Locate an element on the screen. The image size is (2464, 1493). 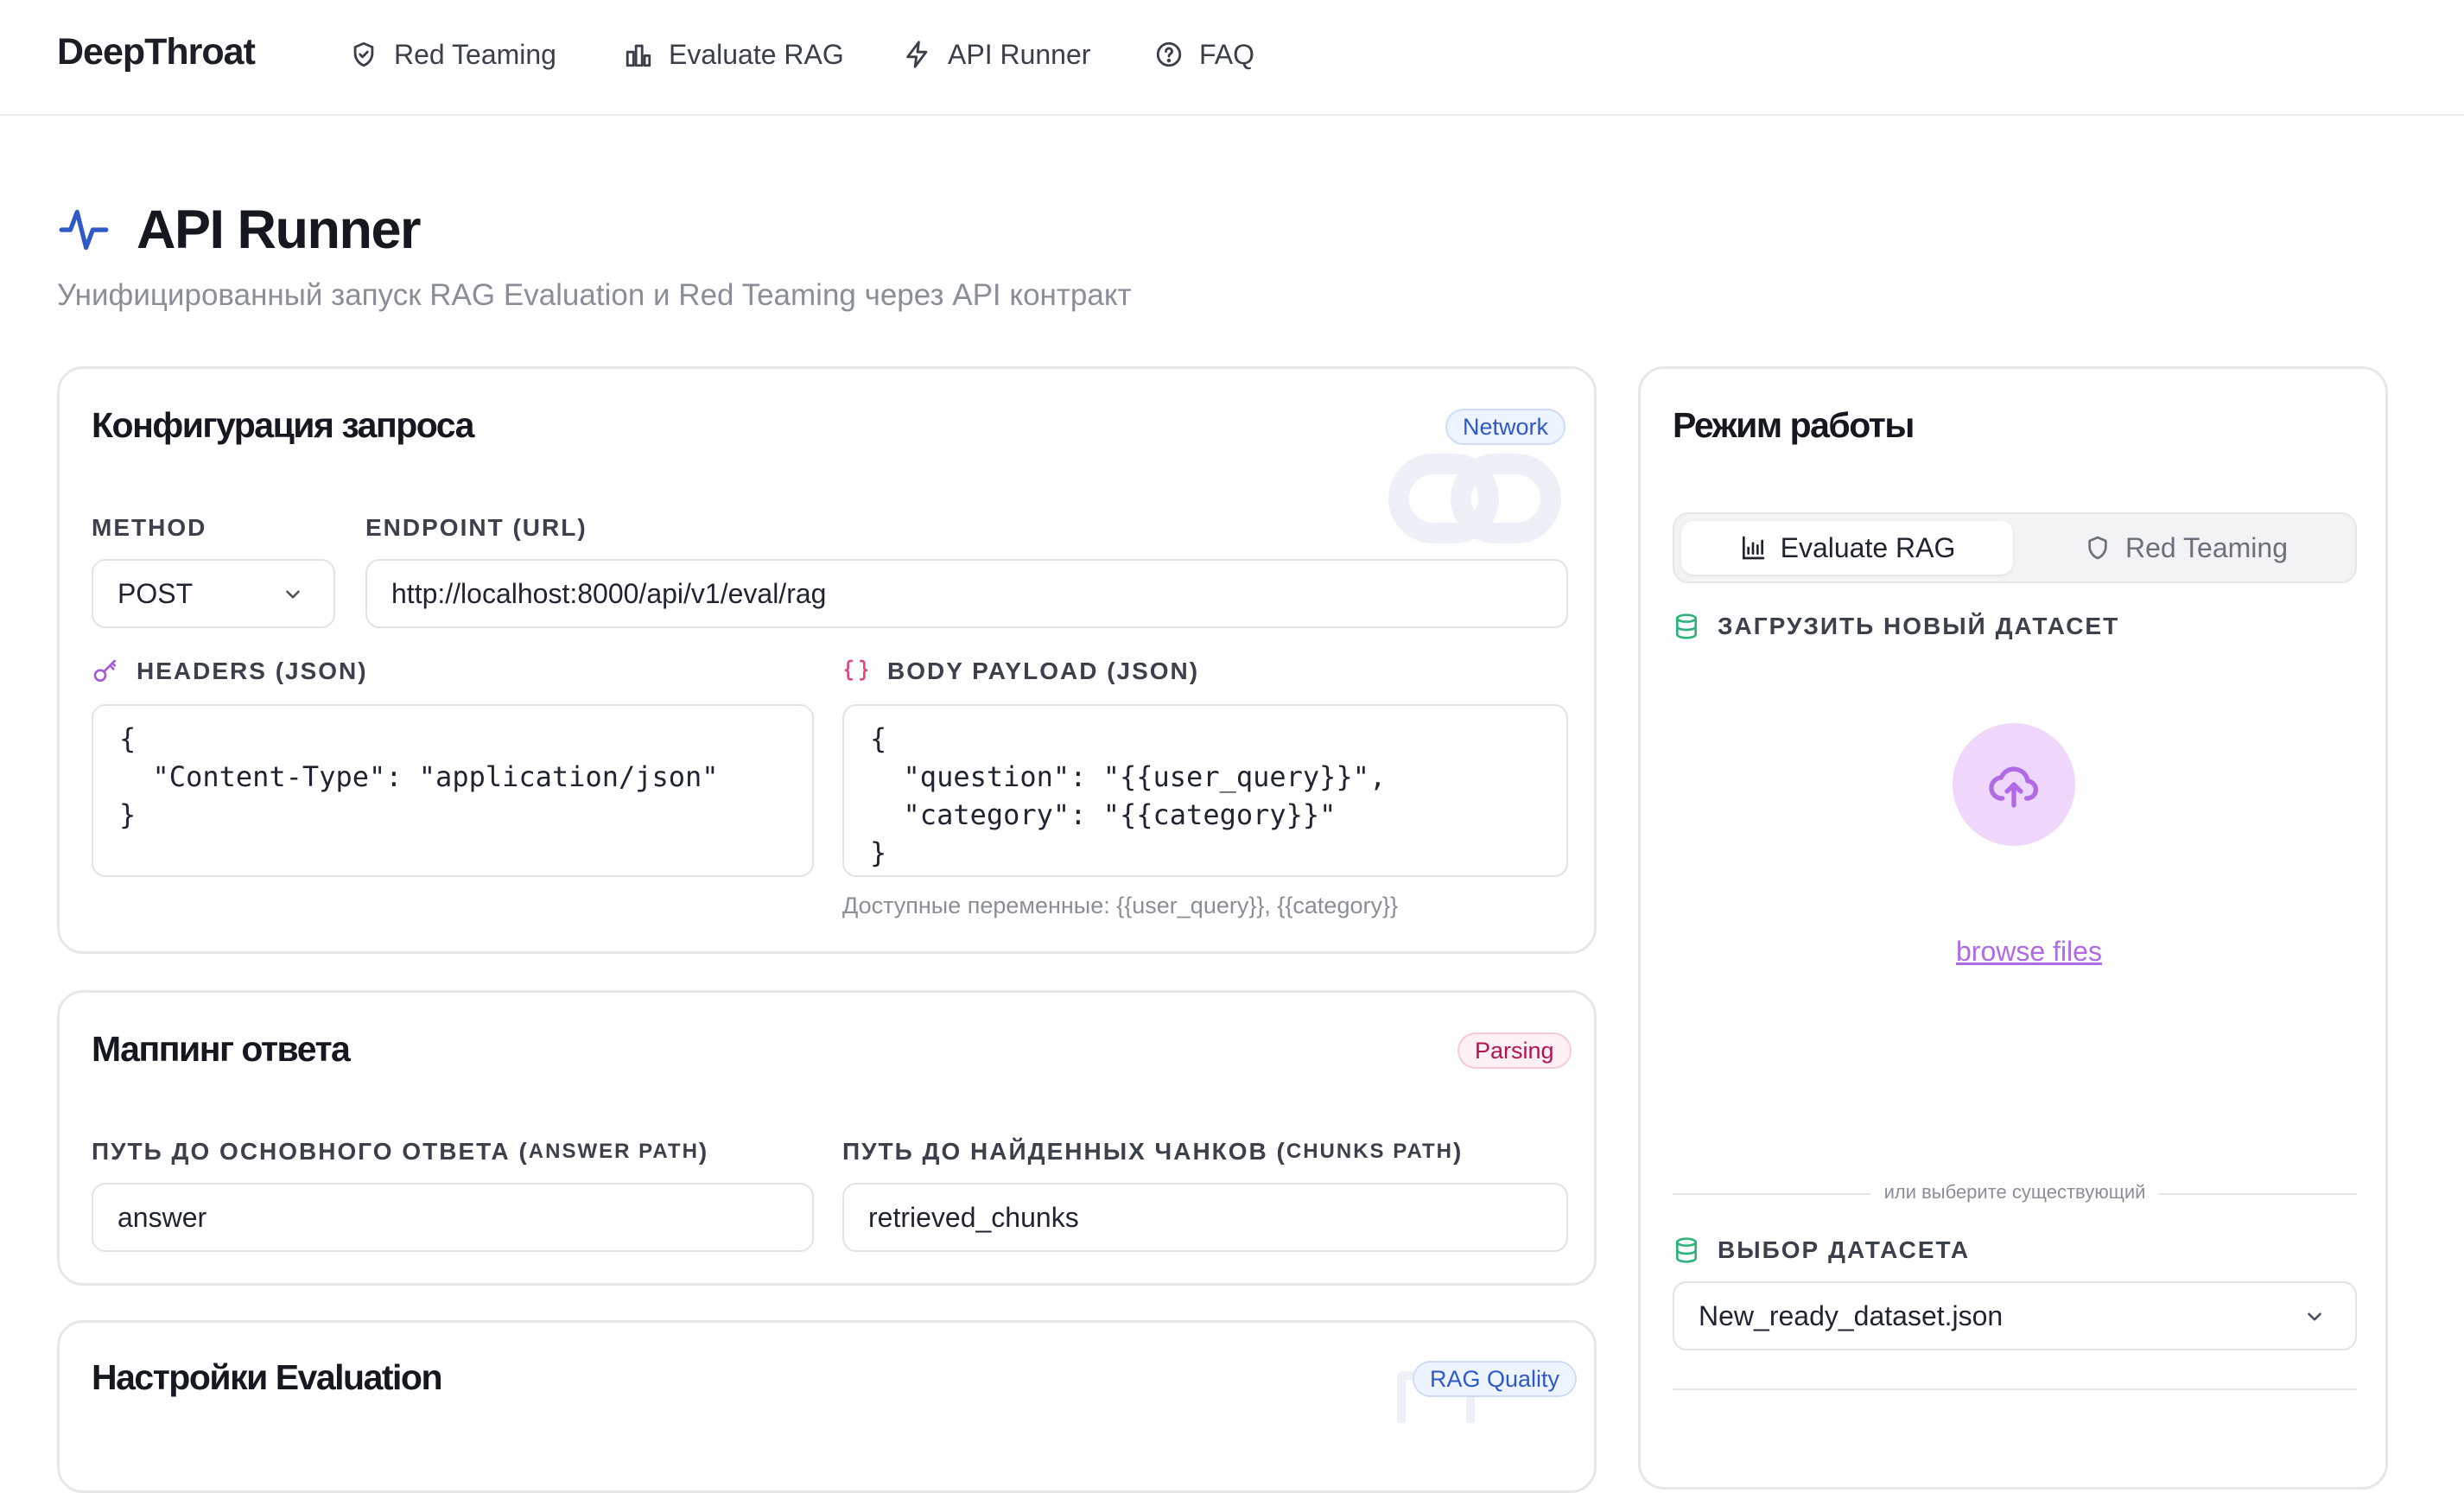
answer-path-value: answer is located at coordinates (162, 1217).